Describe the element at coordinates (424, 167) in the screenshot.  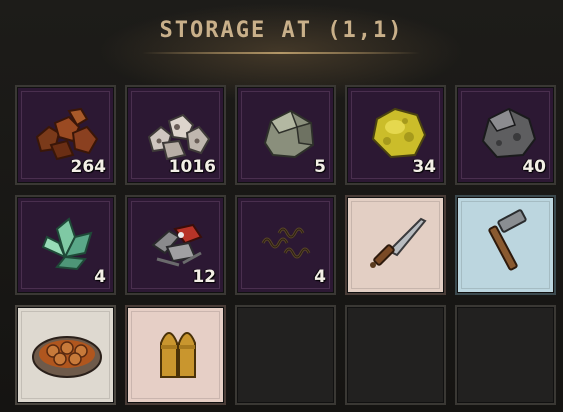
I see `item-count: 34` at that location.